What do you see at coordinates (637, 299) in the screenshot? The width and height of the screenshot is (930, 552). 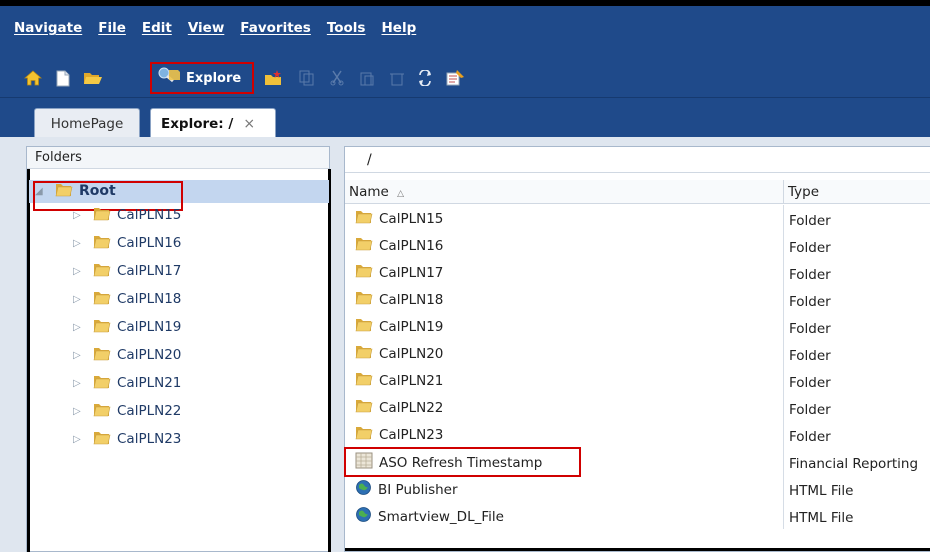 I see `table-row: CalPLN18 Folder` at bounding box center [637, 299].